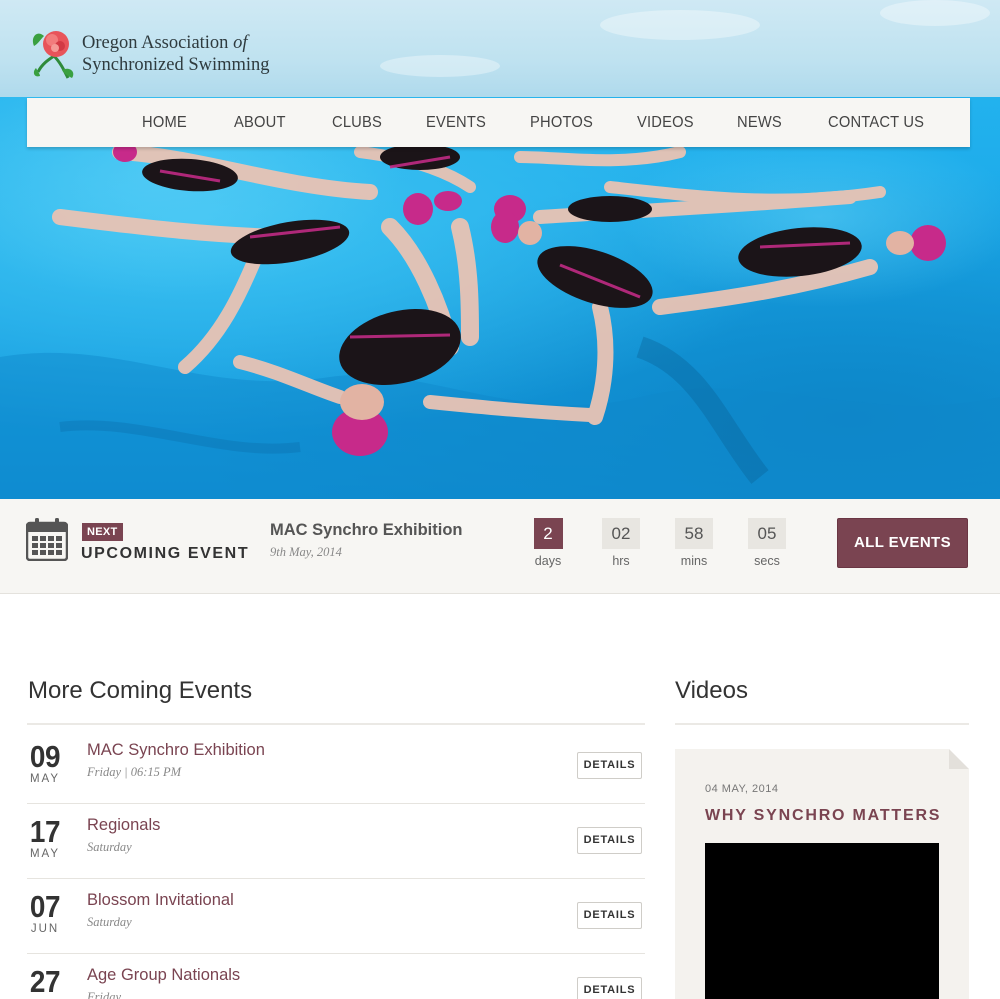 The height and width of the screenshot is (999, 1000). Describe the element at coordinates (155, 43) in the screenshot. I see `site-name-line1: Oregon Association` at that location.